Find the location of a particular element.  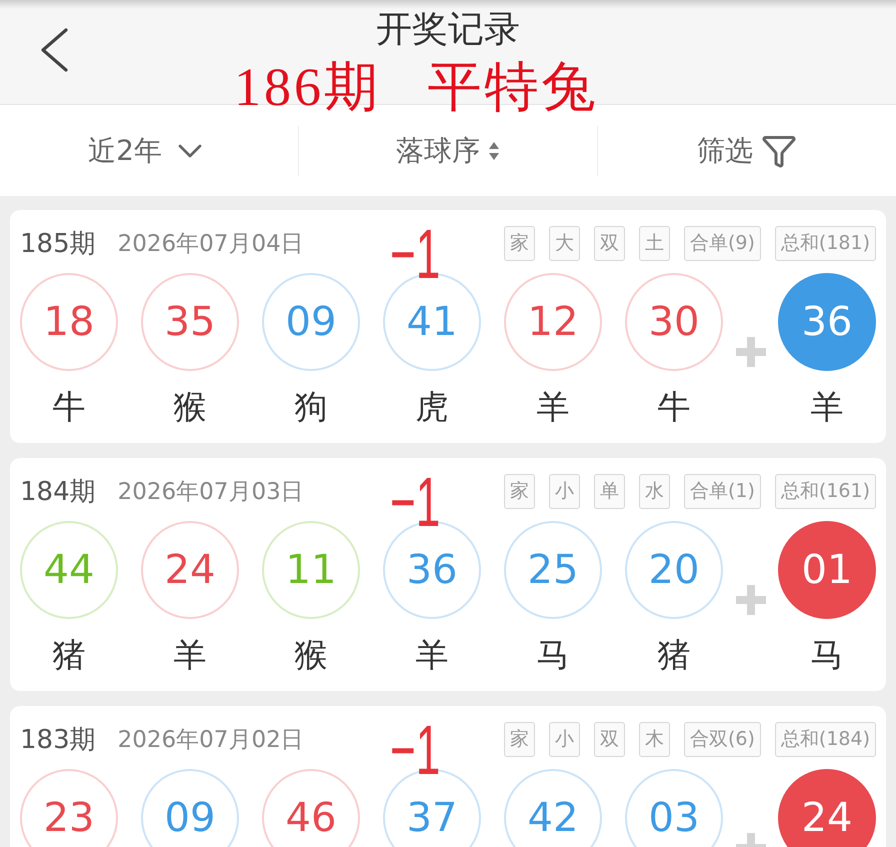

draw-date: 2026年07月03日 is located at coordinates (211, 492).